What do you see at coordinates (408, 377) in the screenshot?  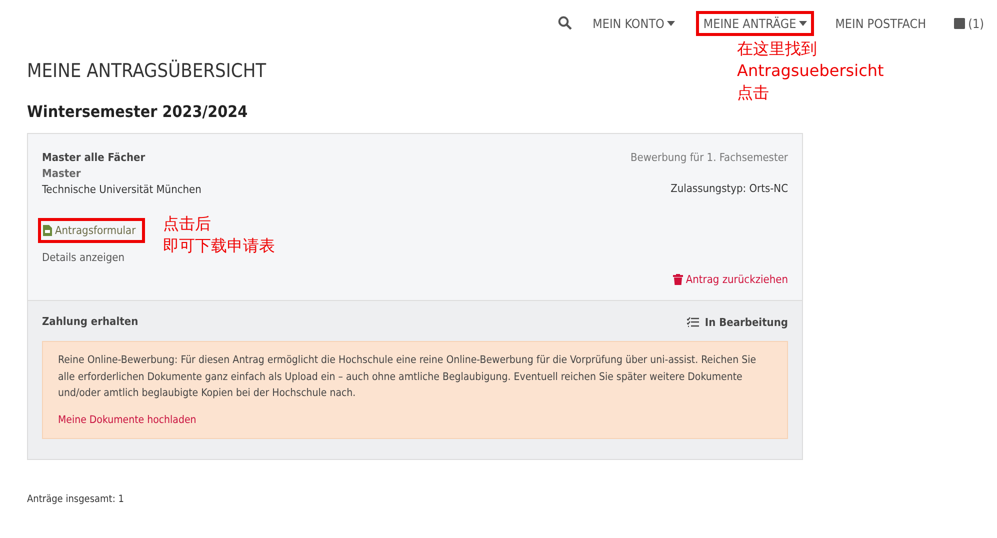 I see `notice-text: Reine Online-Bewerbung: Für diesen Antrag ermöglicht die Hochschule eine reine Online-Bewerbung für die Vorprüfung über uni-assist. Reichen Sie alle erforderlichen Dokumente ganz einfach als Upload ein – auch ohne amtliche Beglaubigung. Eventuell reichen Sie später weitere Dokumente und/oder amtlich beglaubigte Kopien bei der Hochschule nach.` at bounding box center [408, 377].